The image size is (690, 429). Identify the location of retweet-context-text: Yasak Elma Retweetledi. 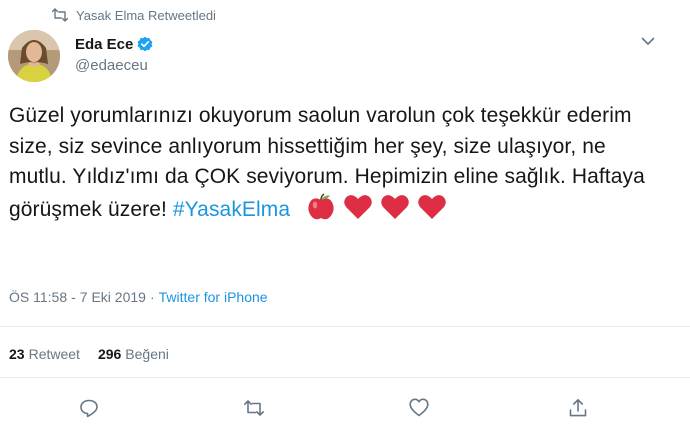
(146, 15).